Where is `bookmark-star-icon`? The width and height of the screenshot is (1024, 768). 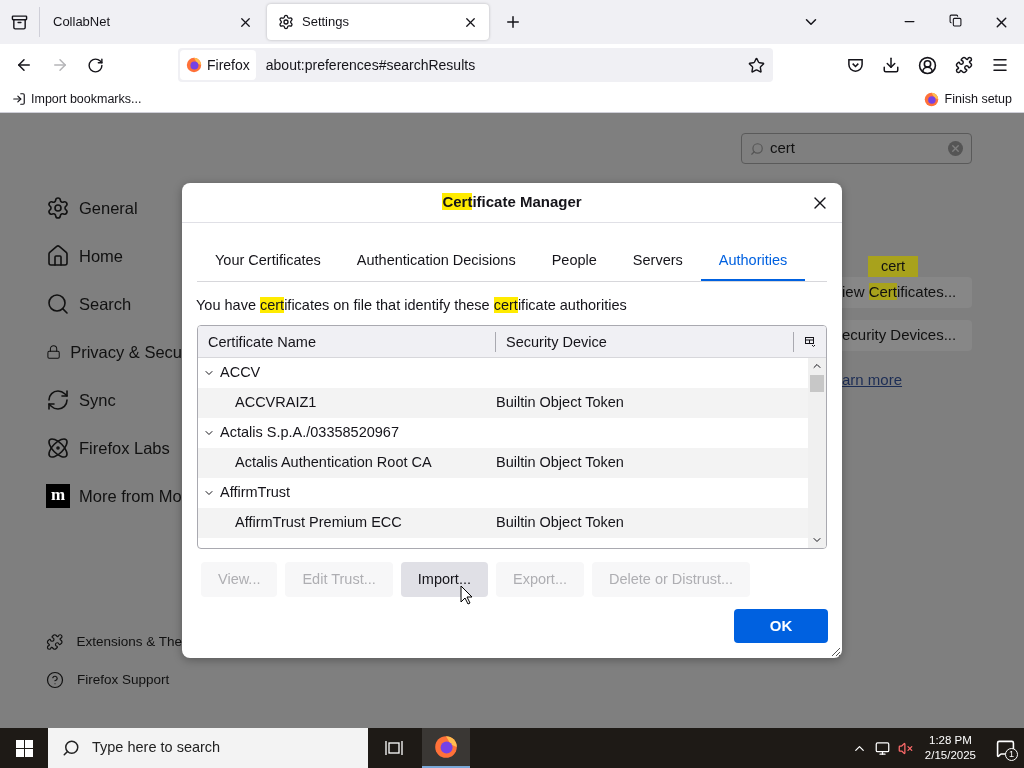 bookmark-star-icon is located at coordinates (756, 65).